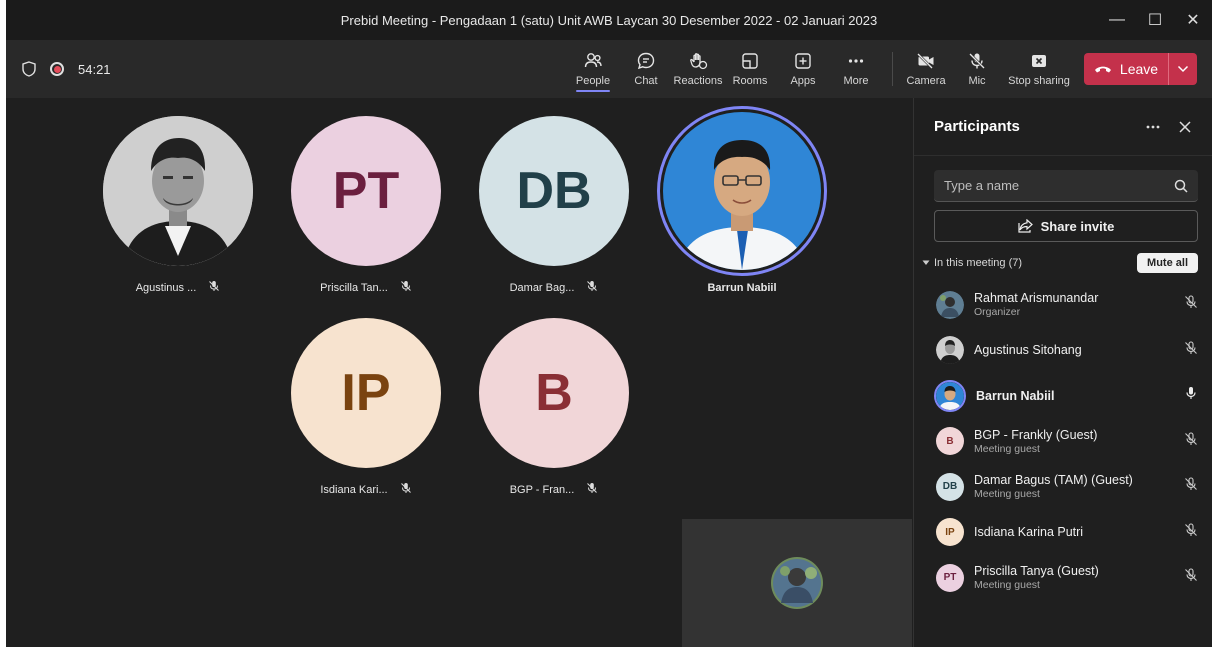 This screenshot has width=1212, height=647. I want to click on participant-row: IP Isdiana Karina Putri, so click(1063, 533).